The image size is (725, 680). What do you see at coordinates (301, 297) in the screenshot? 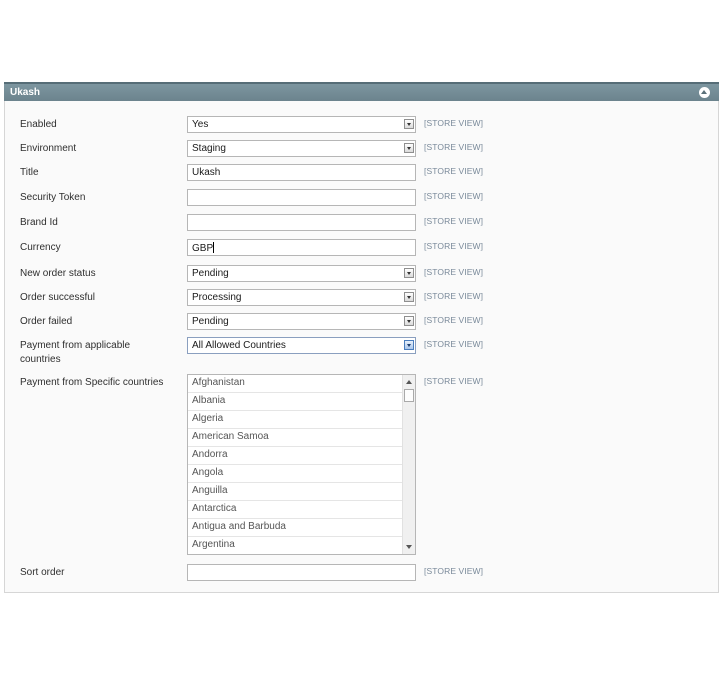
I see `order-successful-select: Processing` at bounding box center [301, 297].